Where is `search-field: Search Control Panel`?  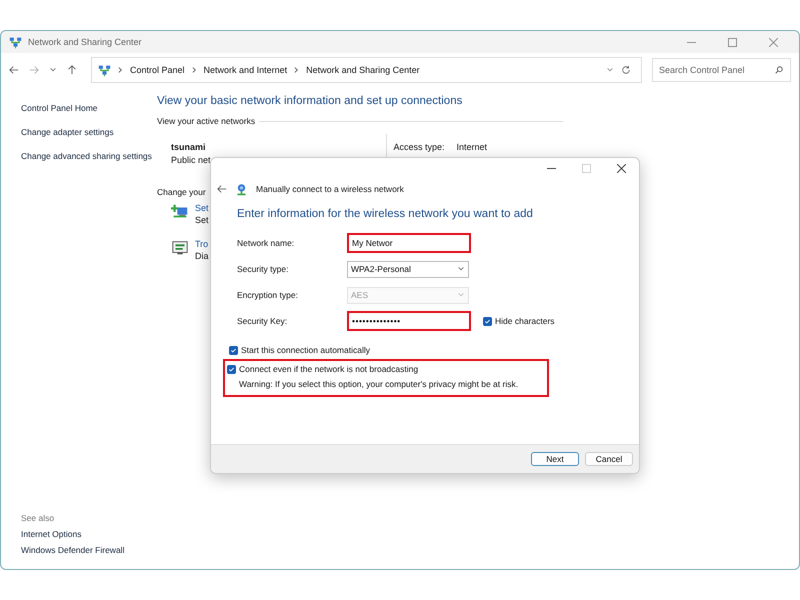 search-field: Search Control Panel is located at coordinates (721, 70).